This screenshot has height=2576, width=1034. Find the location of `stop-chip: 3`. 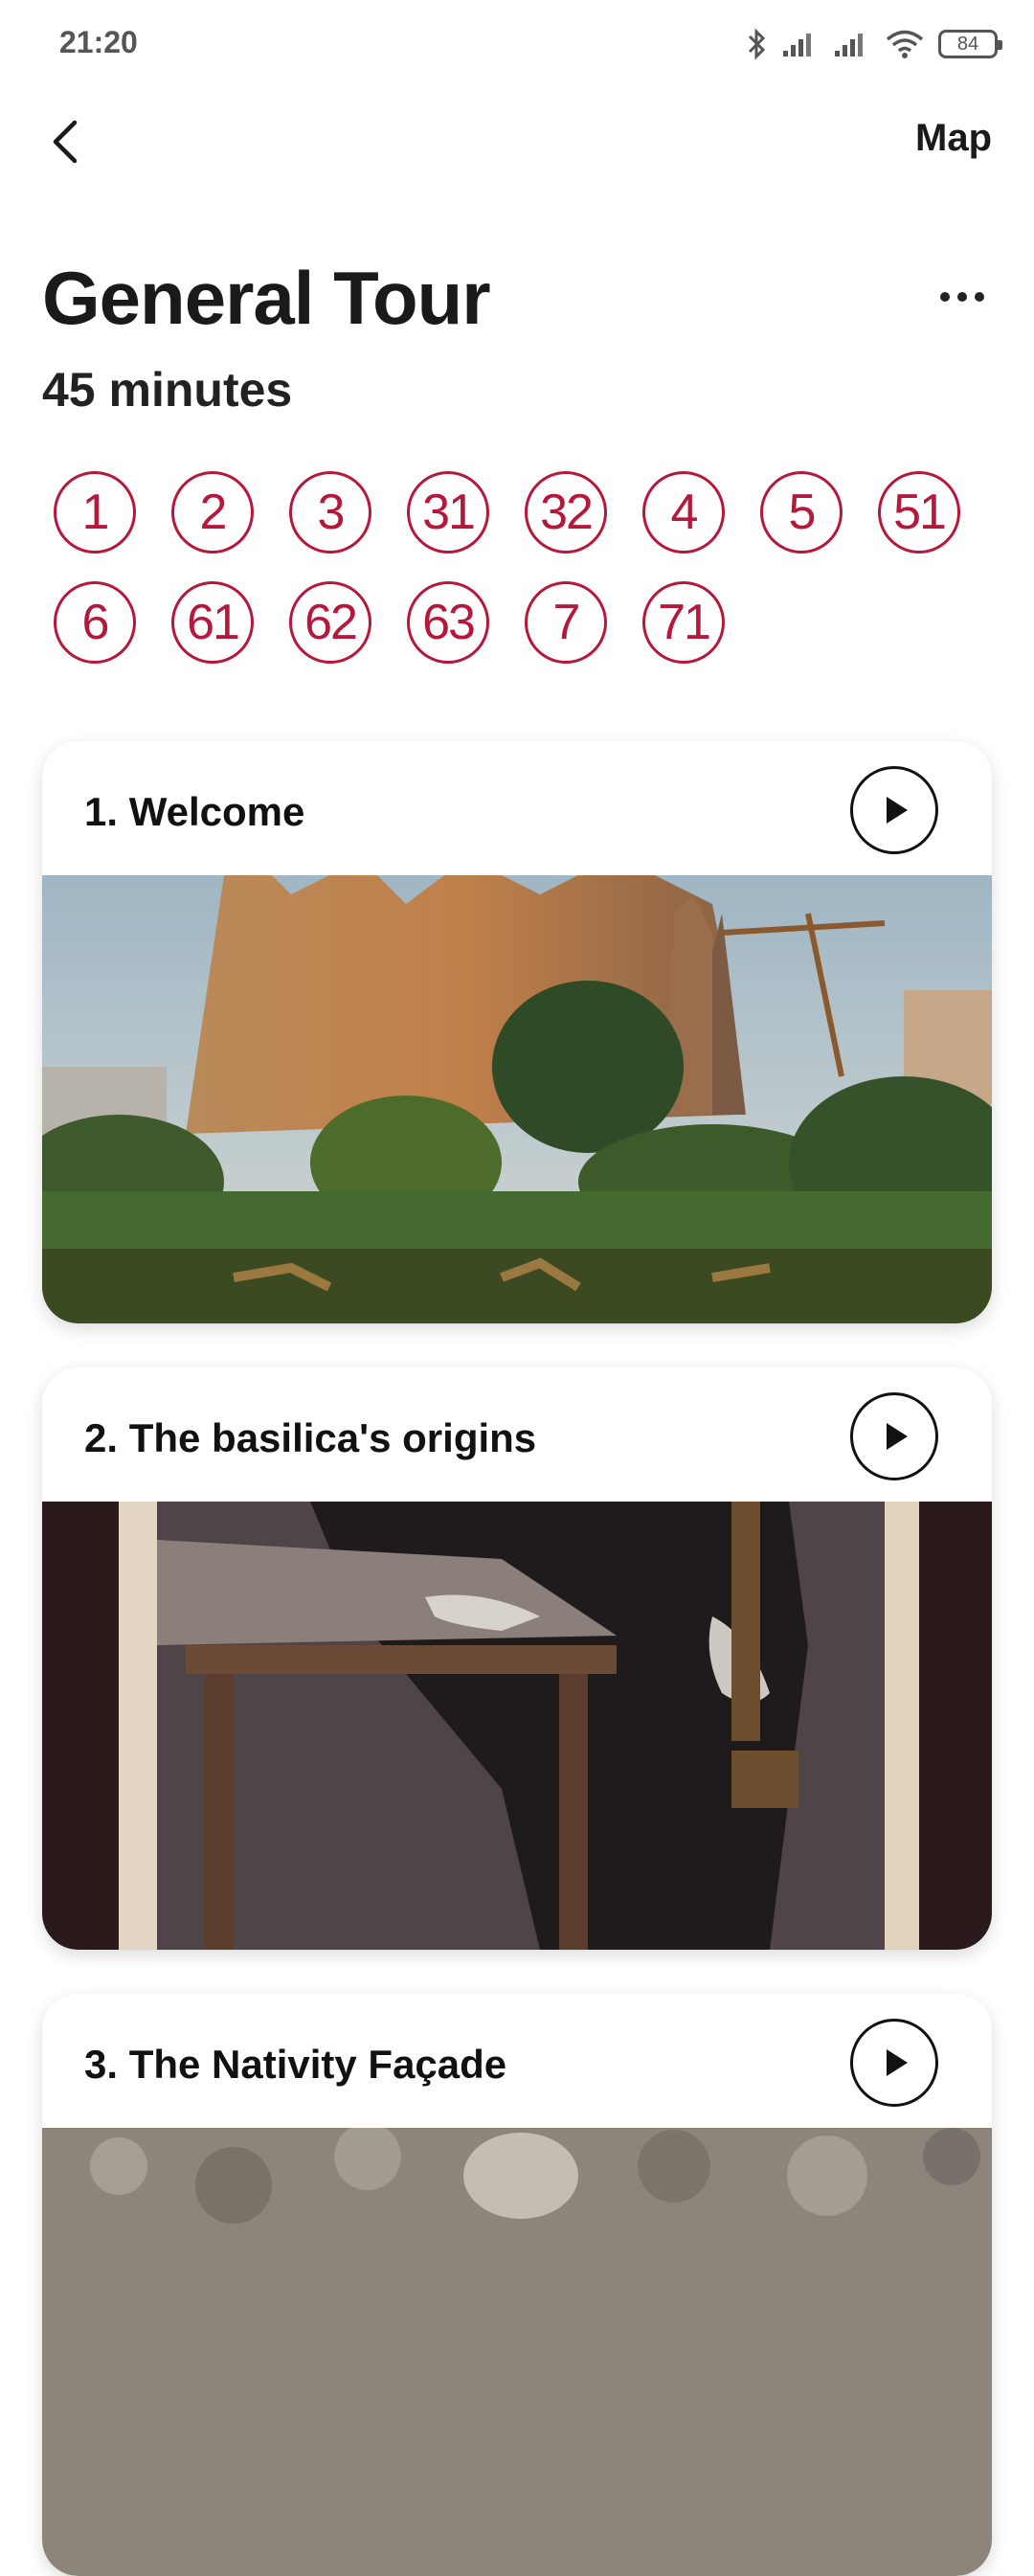

stop-chip: 3 is located at coordinates (330, 512).